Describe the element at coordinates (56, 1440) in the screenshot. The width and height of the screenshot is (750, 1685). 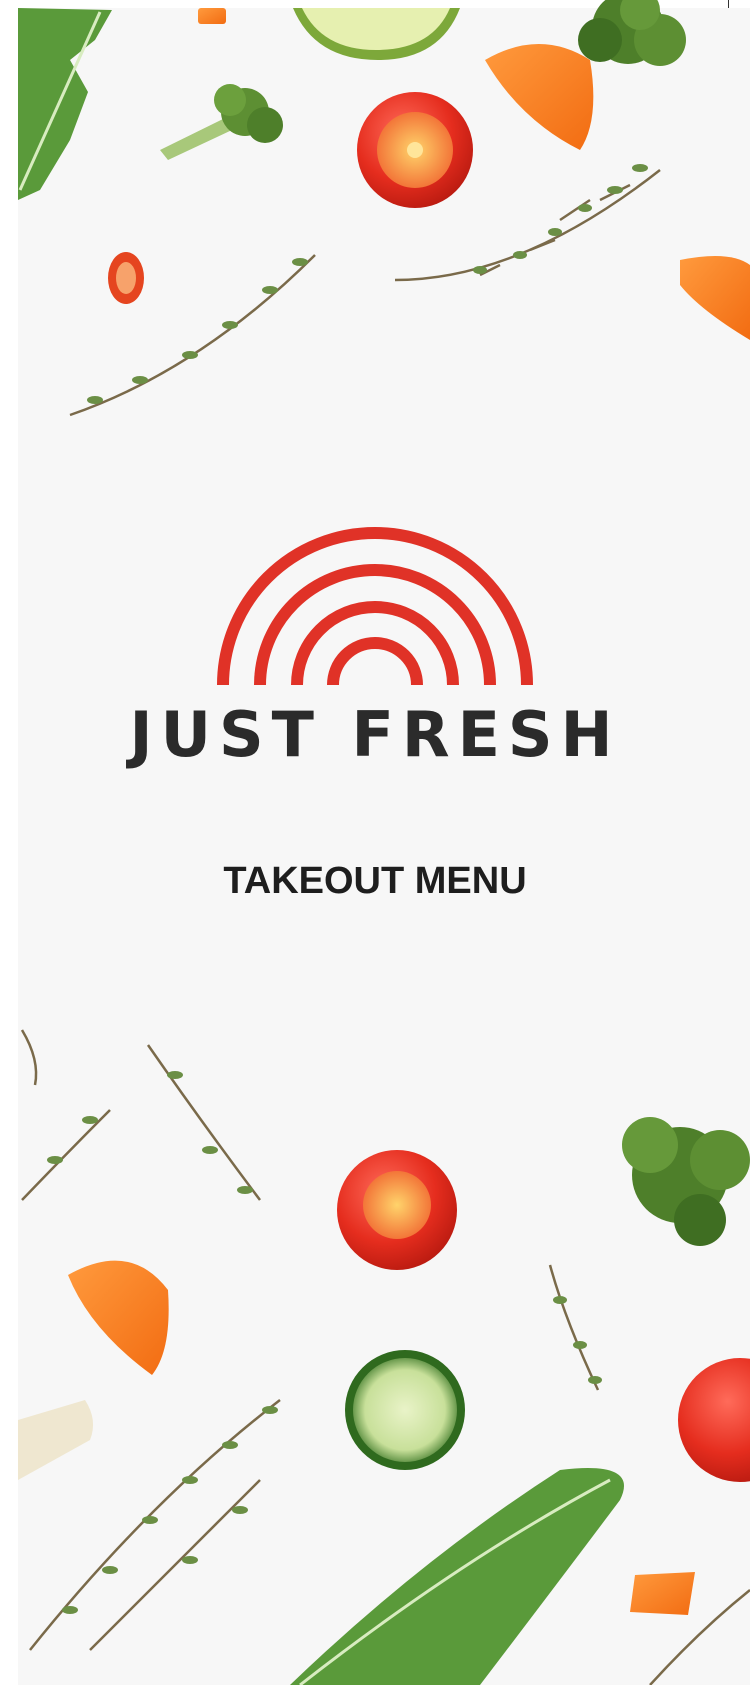
I see `garlic-icon` at that location.